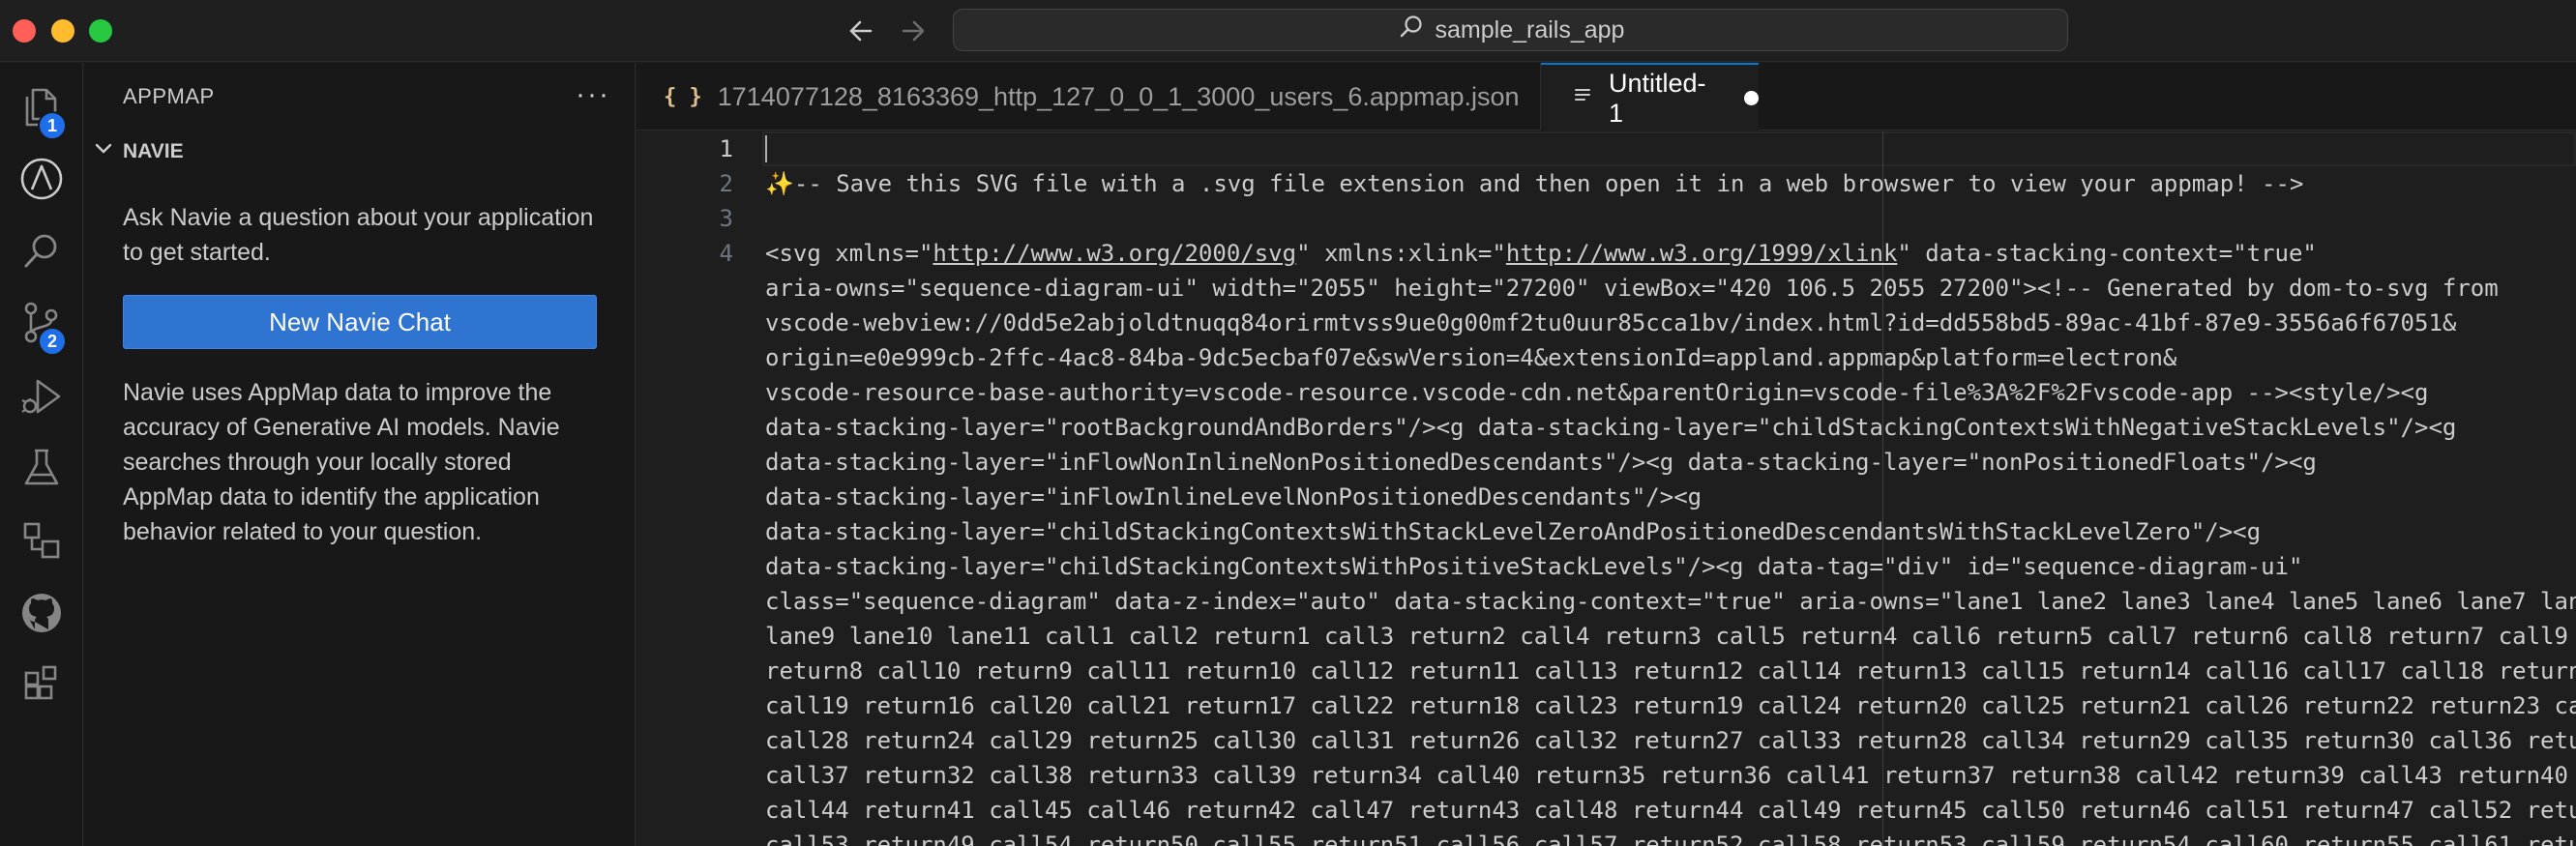 The height and width of the screenshot is (846, 2576). I want to click on text-cursor, so click(766, 149).